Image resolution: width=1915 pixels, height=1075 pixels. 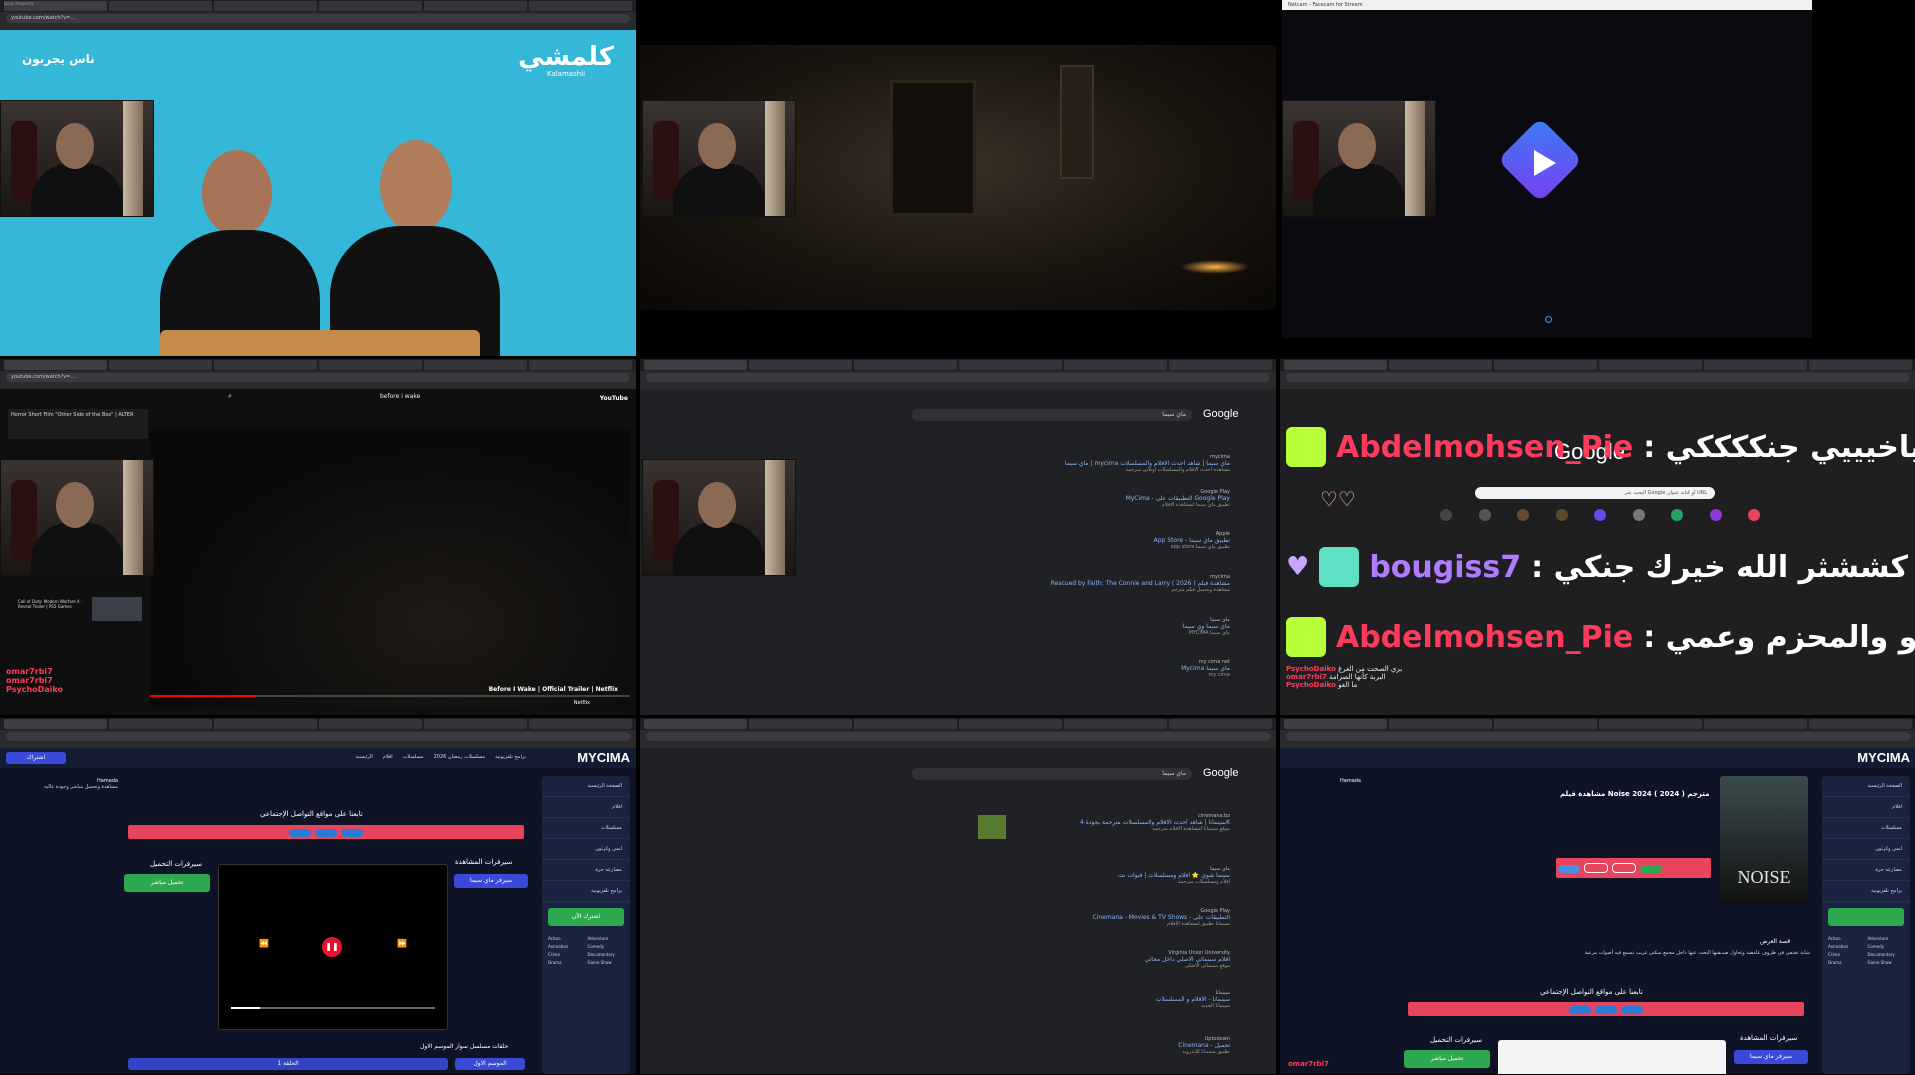 What do you see at coordinates (582, 703) in the screenshot?
I see `channel-name: Netflix` at bounding box center [582, 703].